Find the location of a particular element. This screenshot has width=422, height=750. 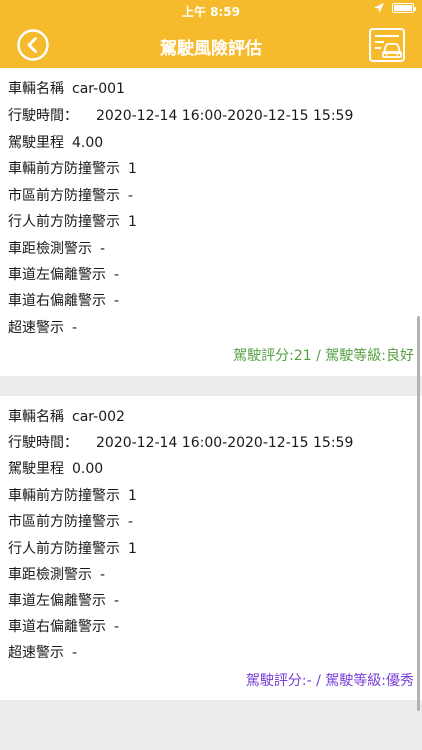

nav-bar: 駕駛風險評估 is located at coordinates (211, 44).